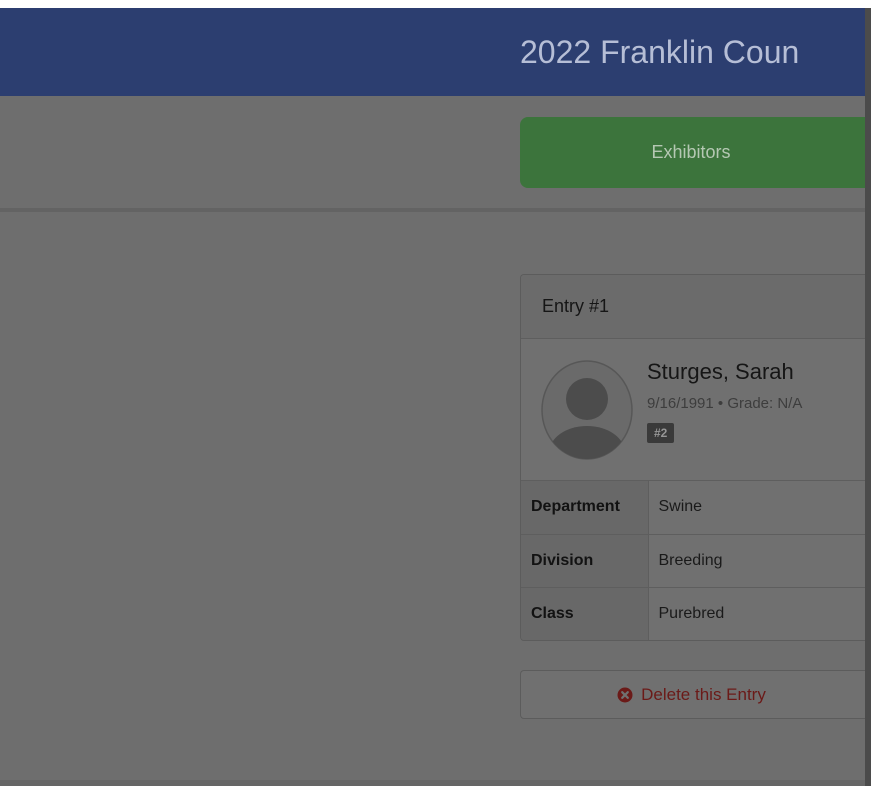 This screenshot has width=871, height=786. Describe the element at coordinates (868, 397) in the screenshot. I see `scroll-shadow` at that location.